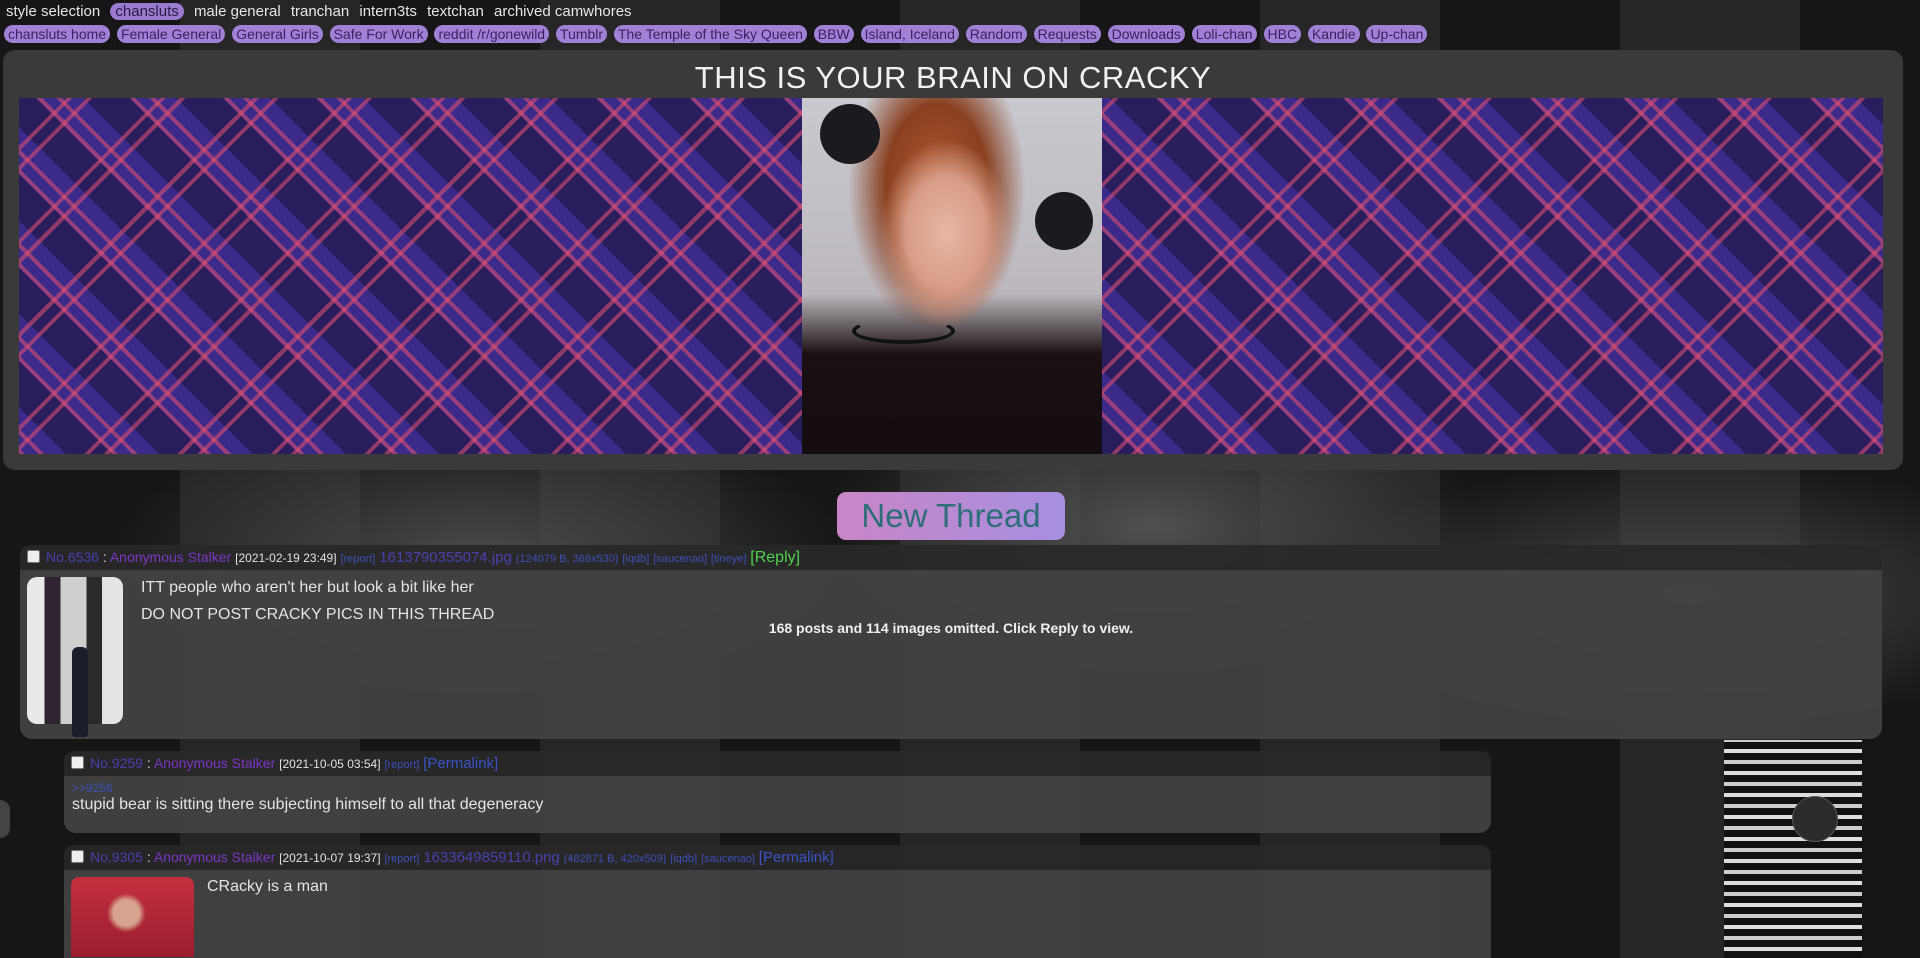  What do you see at coordinates (330, 858) in the screenshot?
I see `post-date: [2021-10-07 19:37]` at bounding box center [330, 858].